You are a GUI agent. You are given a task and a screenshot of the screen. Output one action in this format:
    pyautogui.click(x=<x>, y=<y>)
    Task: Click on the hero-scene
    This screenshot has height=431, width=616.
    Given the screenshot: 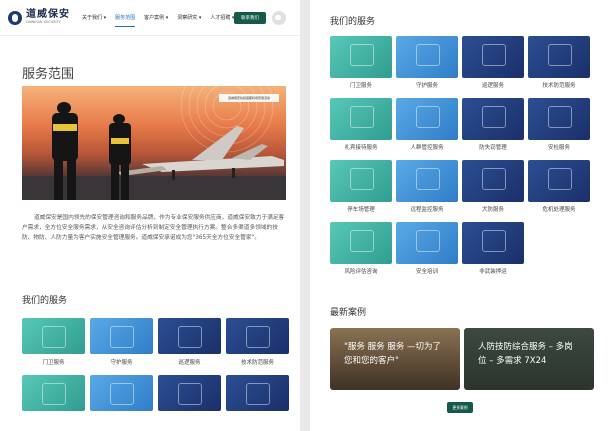 What is the action you would take?
    pyautogui.click(x=154, y=143)
    